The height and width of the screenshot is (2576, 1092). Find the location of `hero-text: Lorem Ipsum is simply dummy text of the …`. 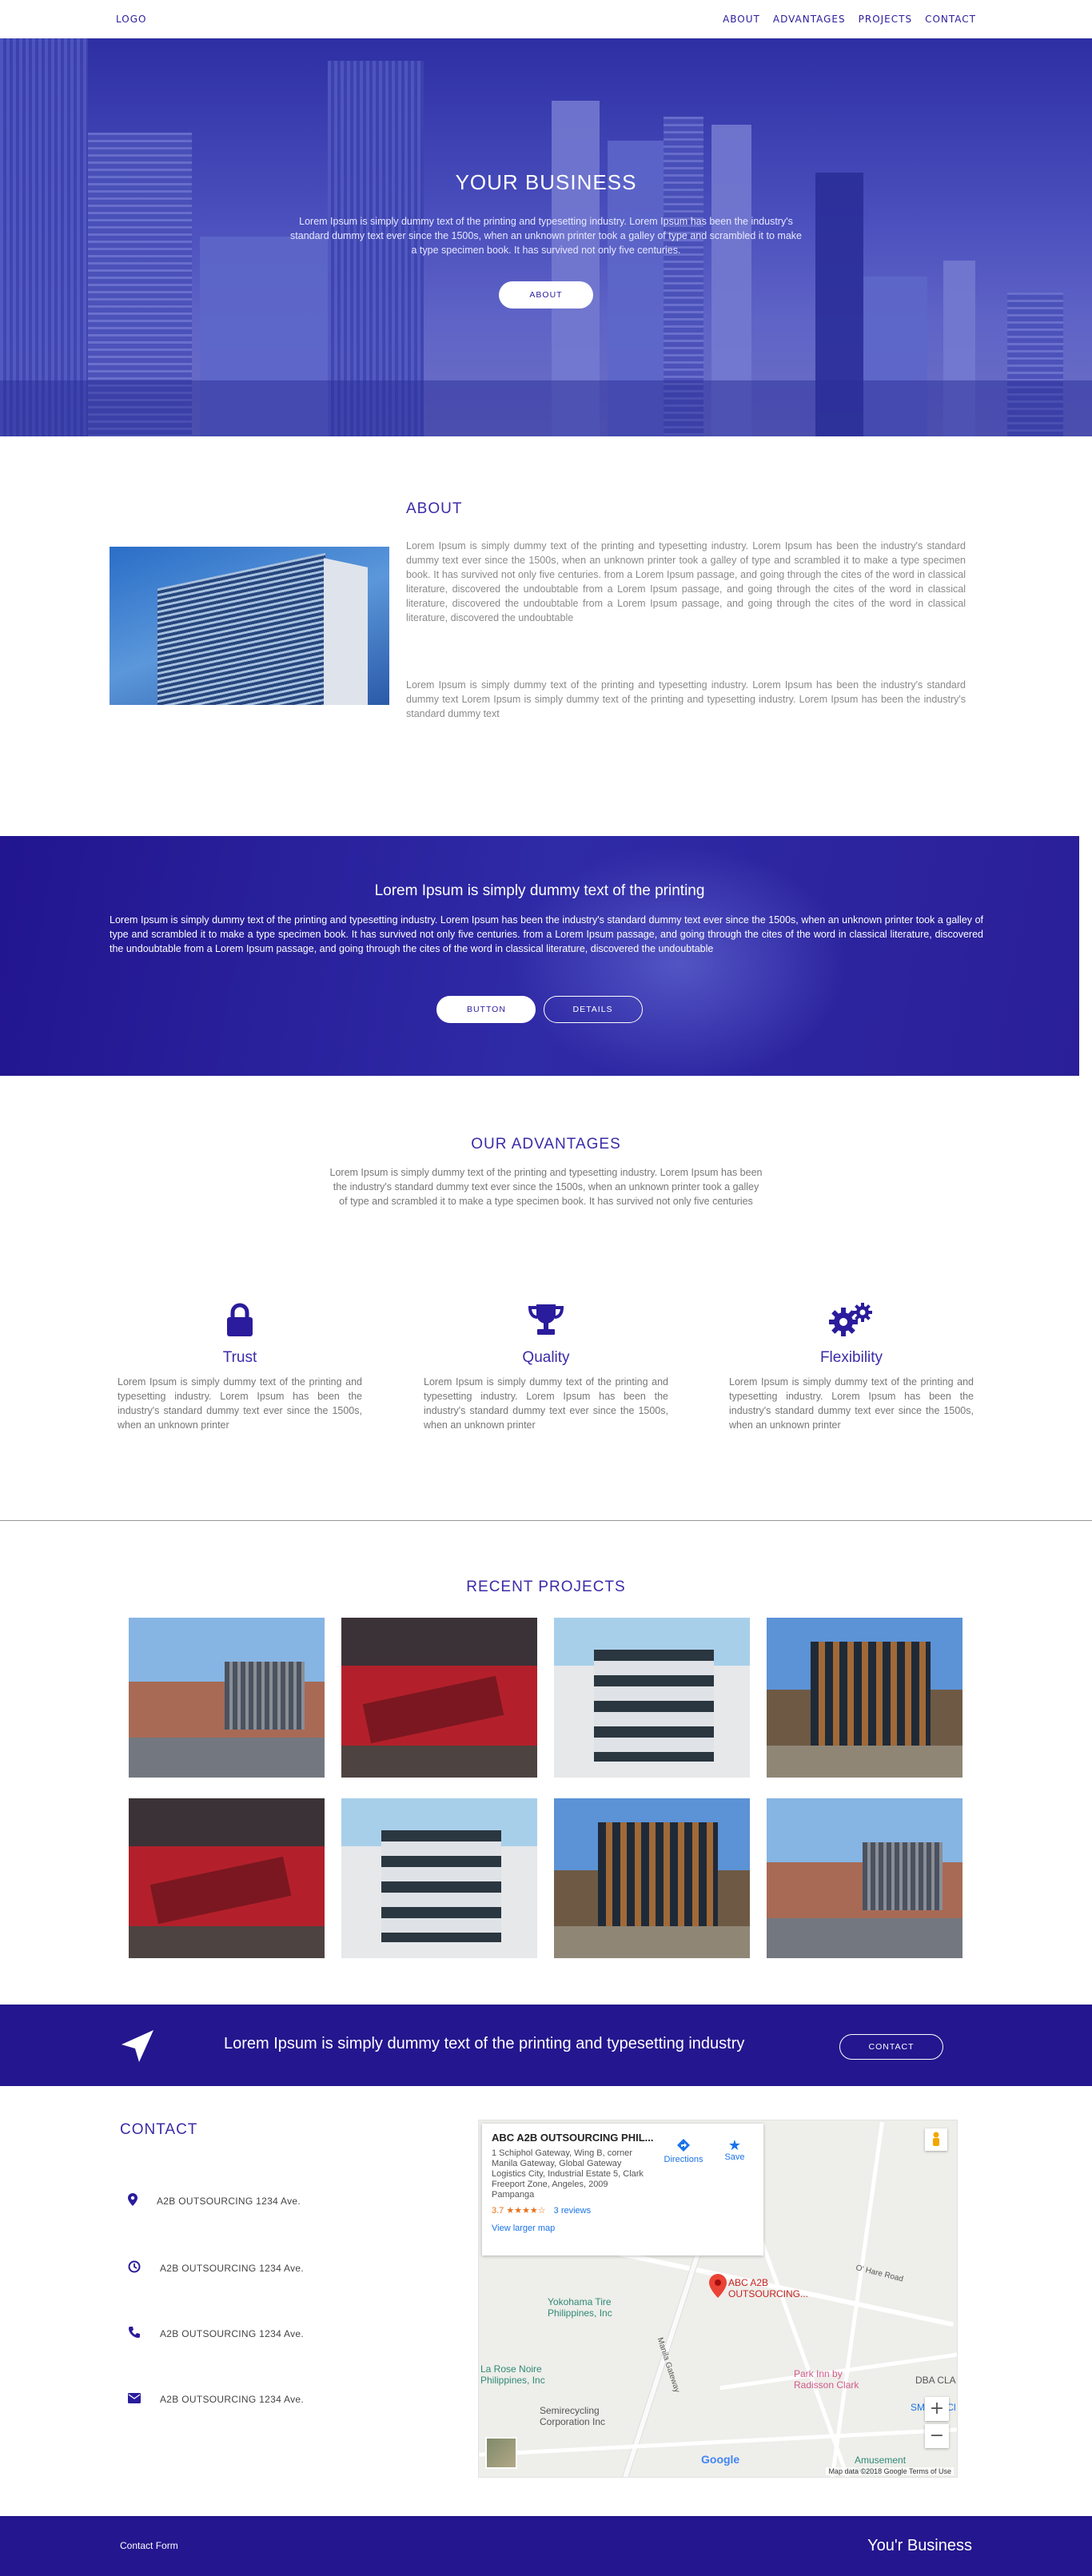

hero-text: Lorem Ipsum is simply dummy text of the … is located at coordinates (546, 236).